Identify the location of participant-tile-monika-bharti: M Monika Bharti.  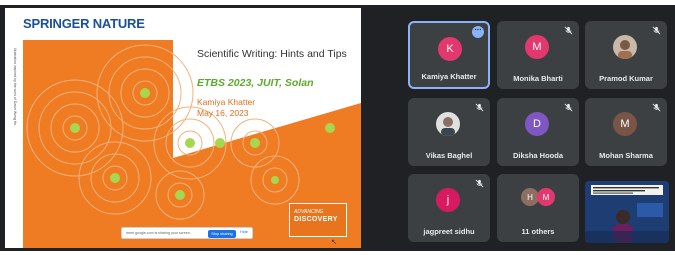
(538, 55).